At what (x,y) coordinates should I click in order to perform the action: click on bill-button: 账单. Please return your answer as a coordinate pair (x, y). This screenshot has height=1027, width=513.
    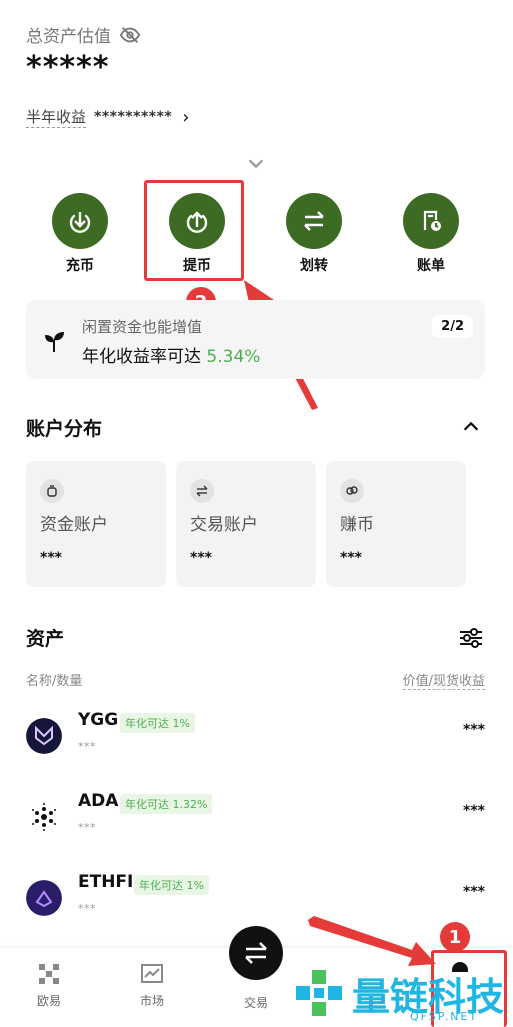
    Looking at the image, I should click on (431, 234).